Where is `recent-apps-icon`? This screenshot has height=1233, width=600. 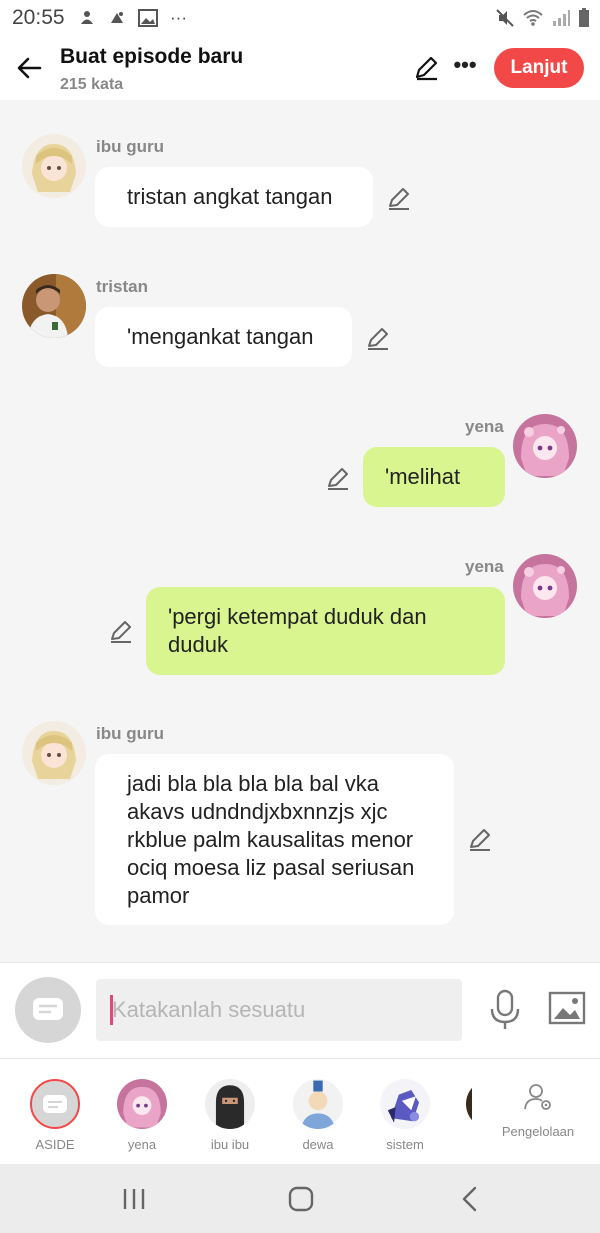
recent-apps-icon is located at coordinates (134, 1199).